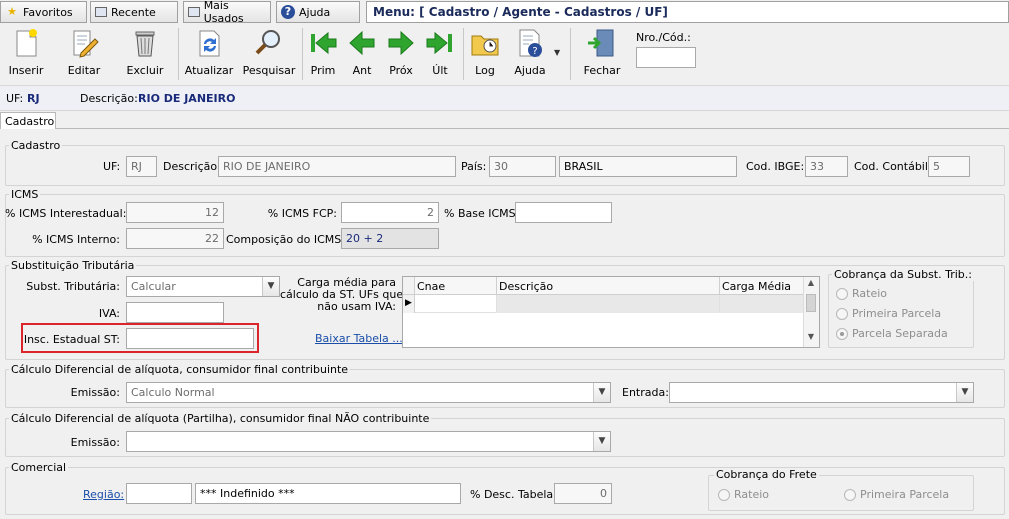 The height and width of the screenshot is (519, 1009). I want to click on descricao-label: Descrição:, so click(192, 166).